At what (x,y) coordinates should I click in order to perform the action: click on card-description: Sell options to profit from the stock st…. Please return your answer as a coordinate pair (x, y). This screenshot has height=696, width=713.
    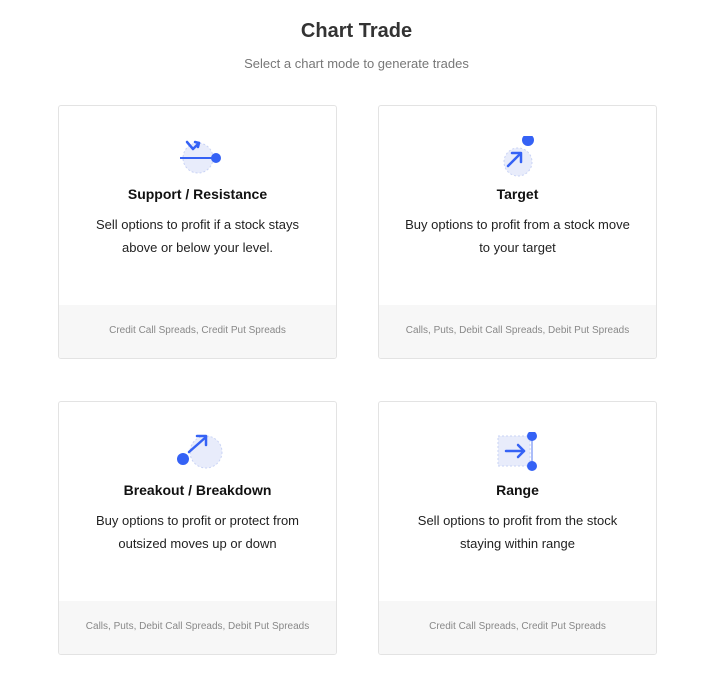
    Looking at the image, I should click on (517, 532).